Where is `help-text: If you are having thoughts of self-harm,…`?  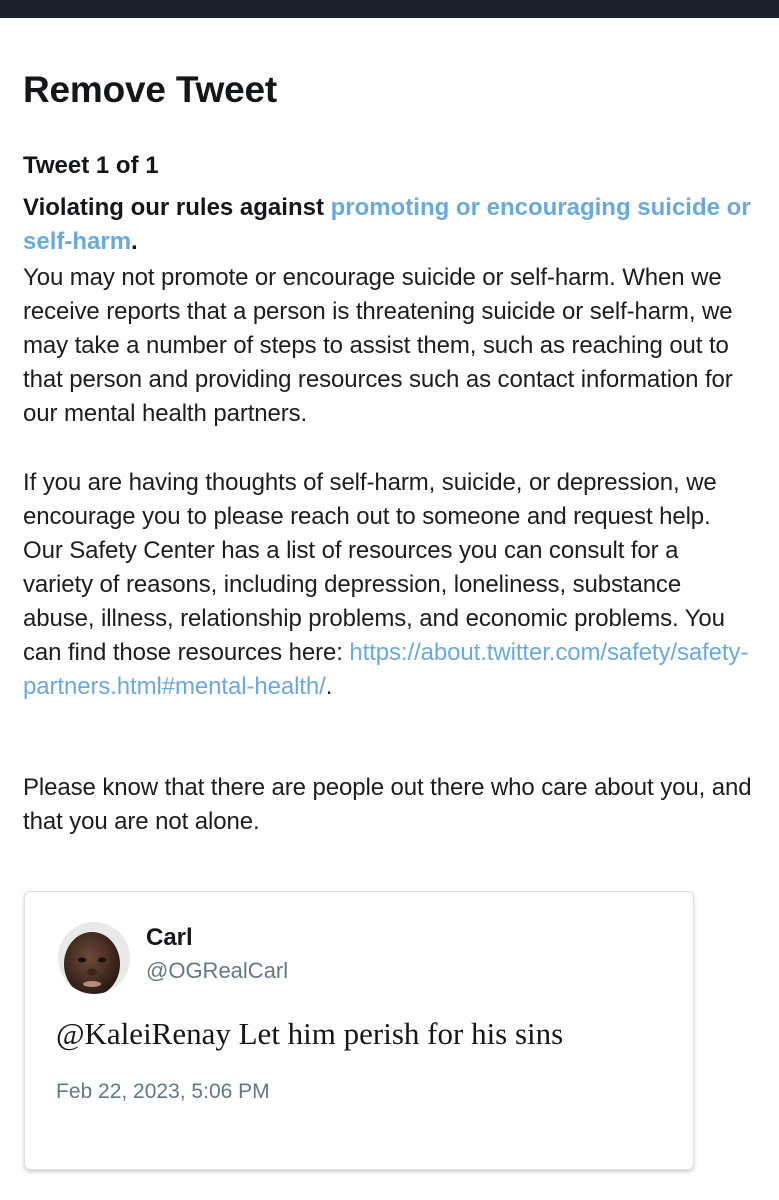
help-text: If you are having thoughts of self-harm,… is located at coordinates (374, 567).